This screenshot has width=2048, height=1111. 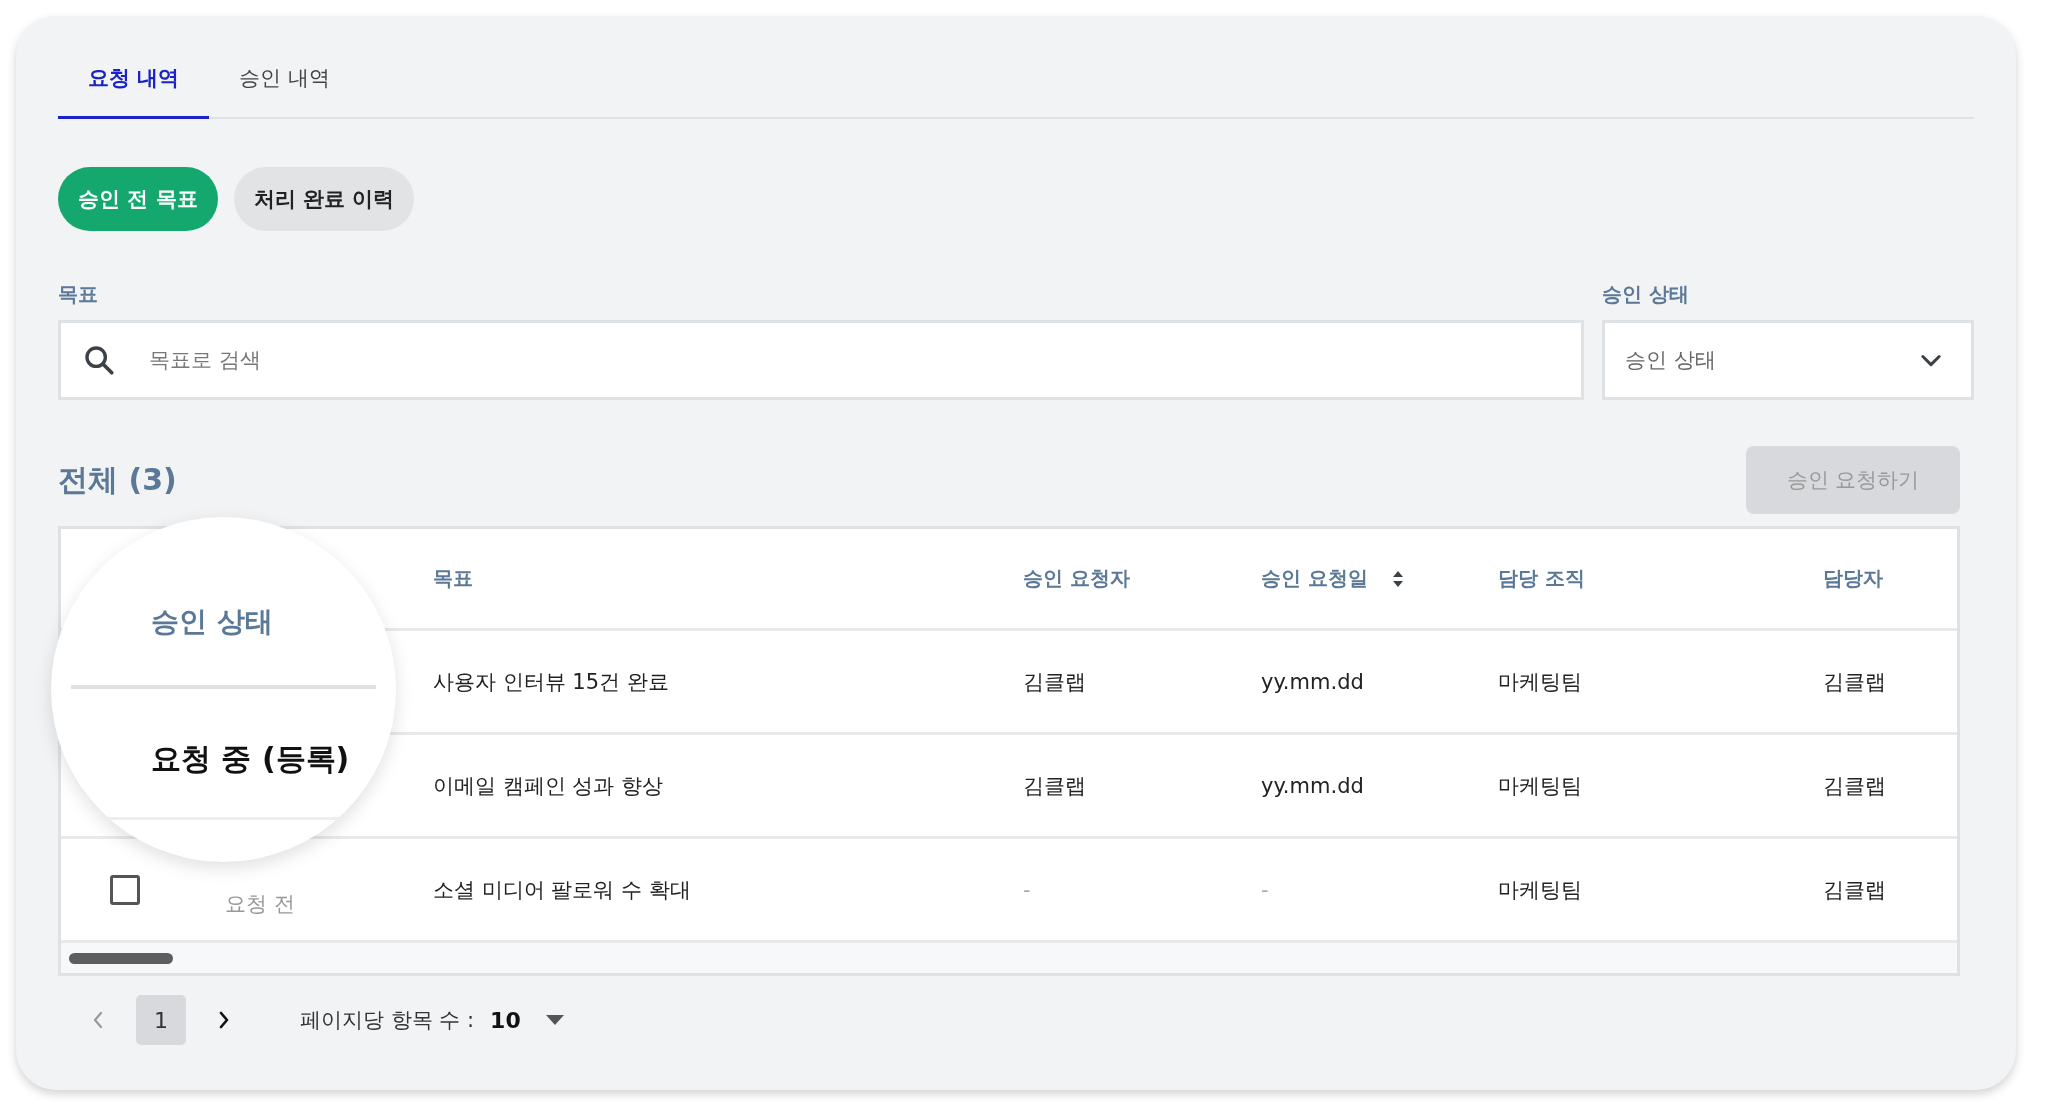 What do you see at coordinates (124, 889) in the screenshot?
I see `row-checkbox` at bounding box center [124, 889].